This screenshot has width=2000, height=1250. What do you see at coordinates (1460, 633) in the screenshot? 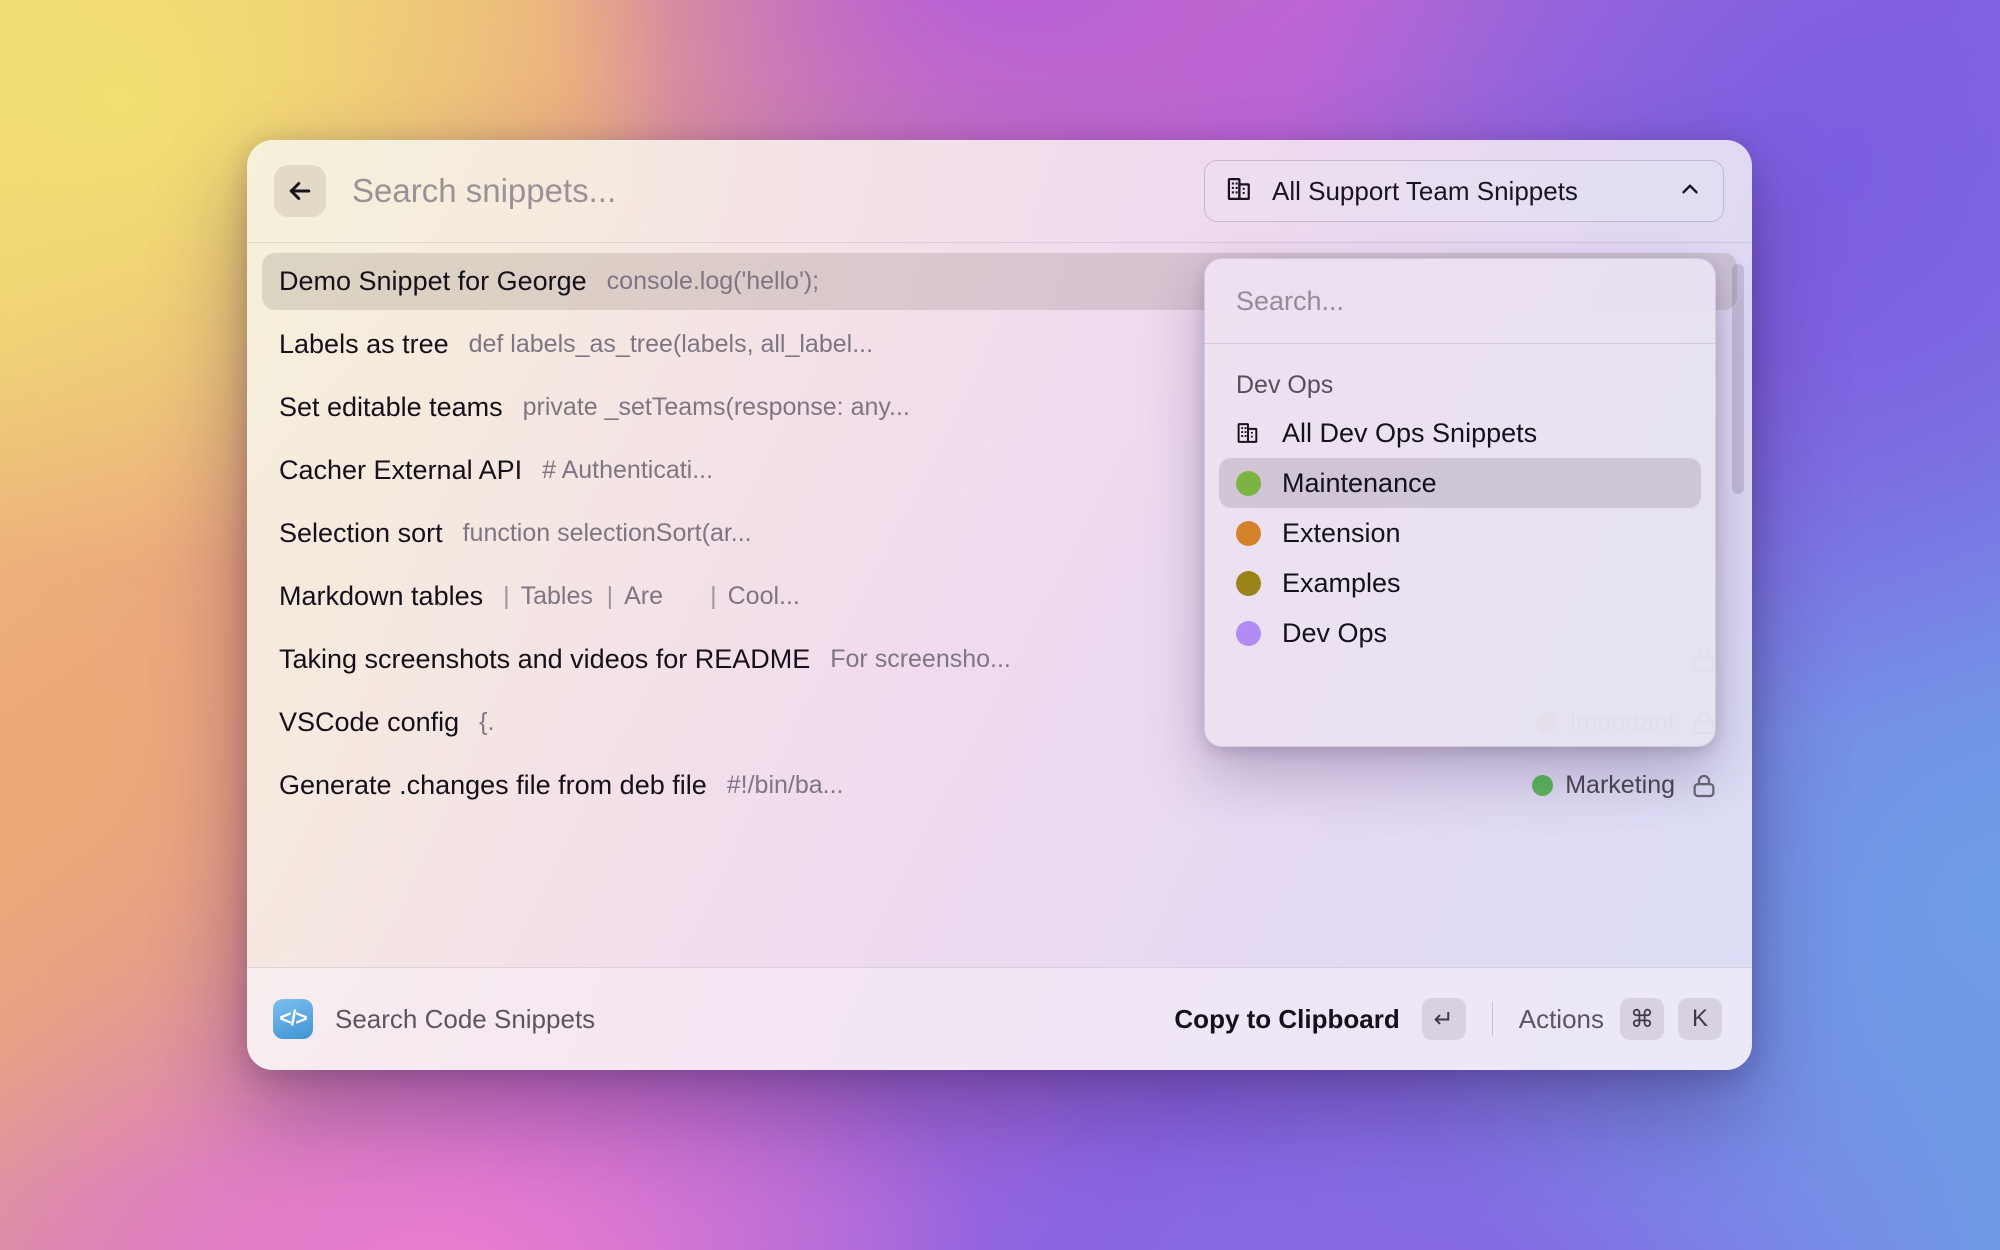
I see `dropdown-item: Dev Ops` at bounding box center [1460, 633].